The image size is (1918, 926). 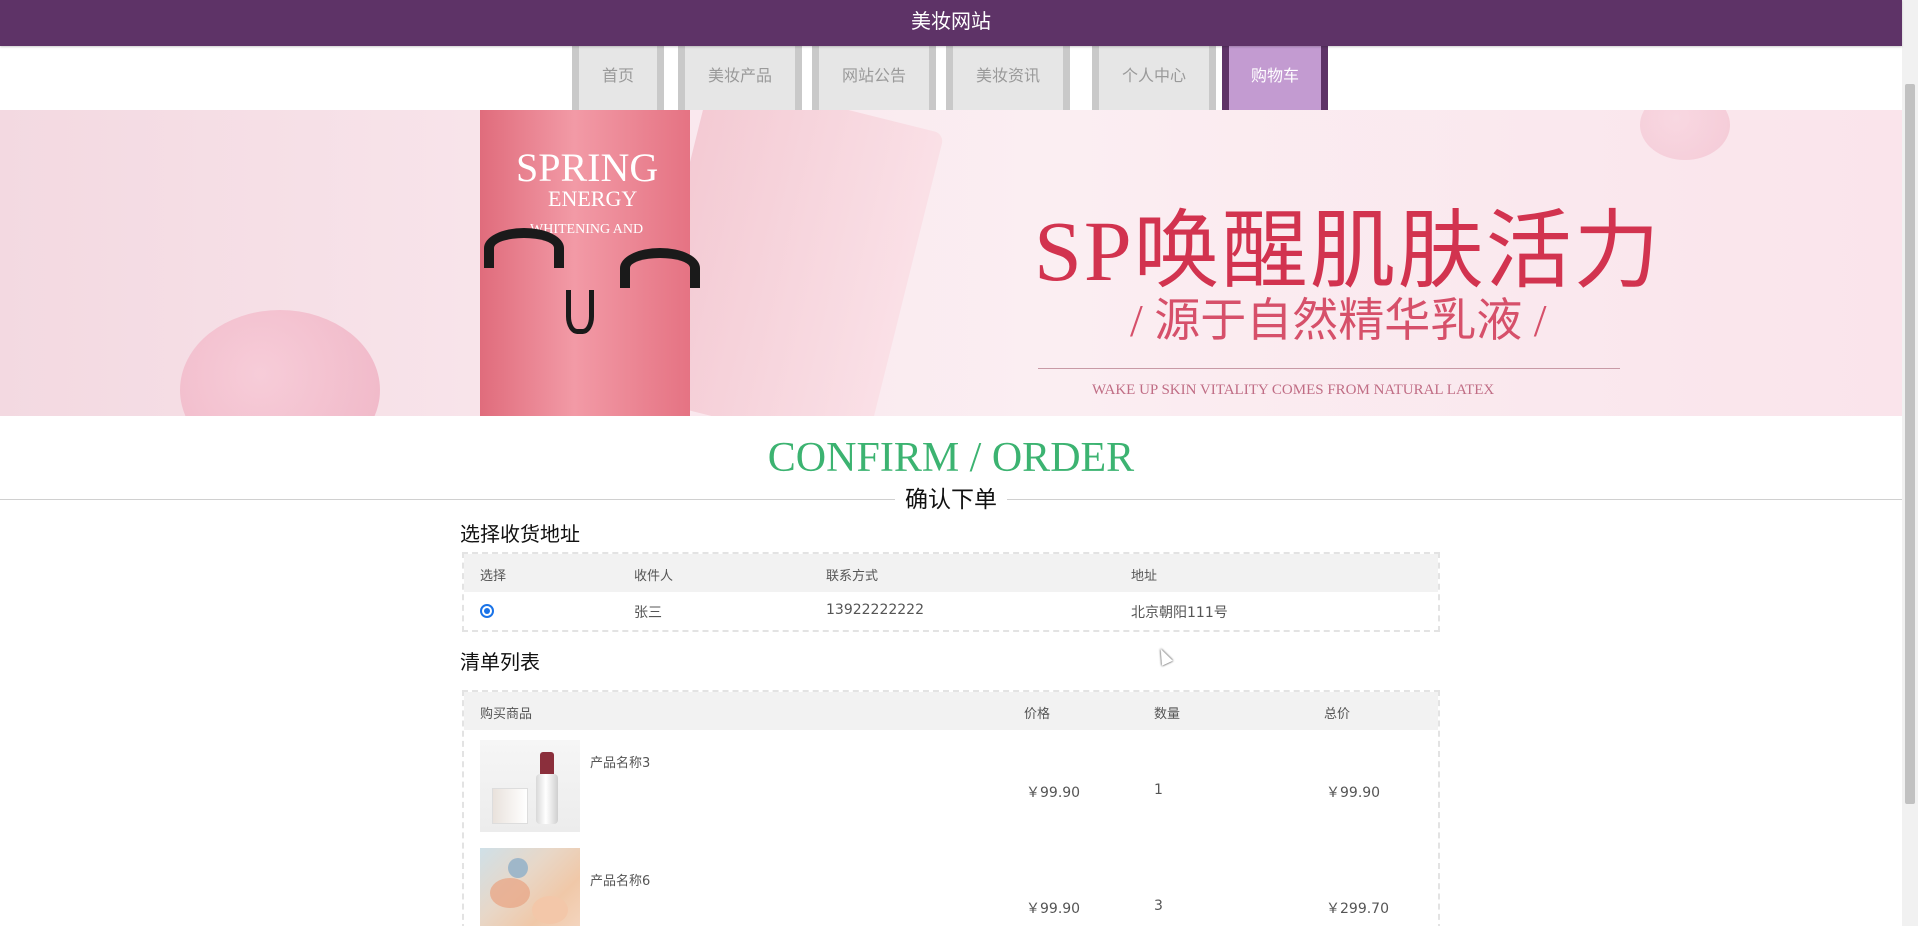 I want to click on face-mouth, so click(x=580, y=312).